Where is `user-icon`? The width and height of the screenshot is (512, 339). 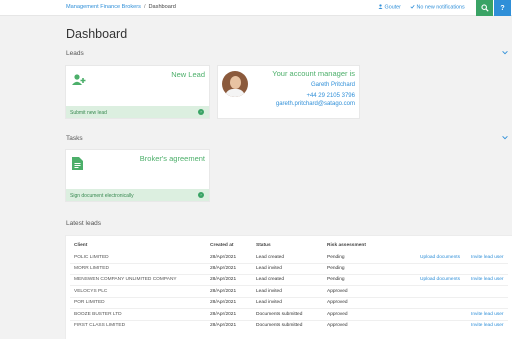 user-icon is located at coordinates (380, 6).